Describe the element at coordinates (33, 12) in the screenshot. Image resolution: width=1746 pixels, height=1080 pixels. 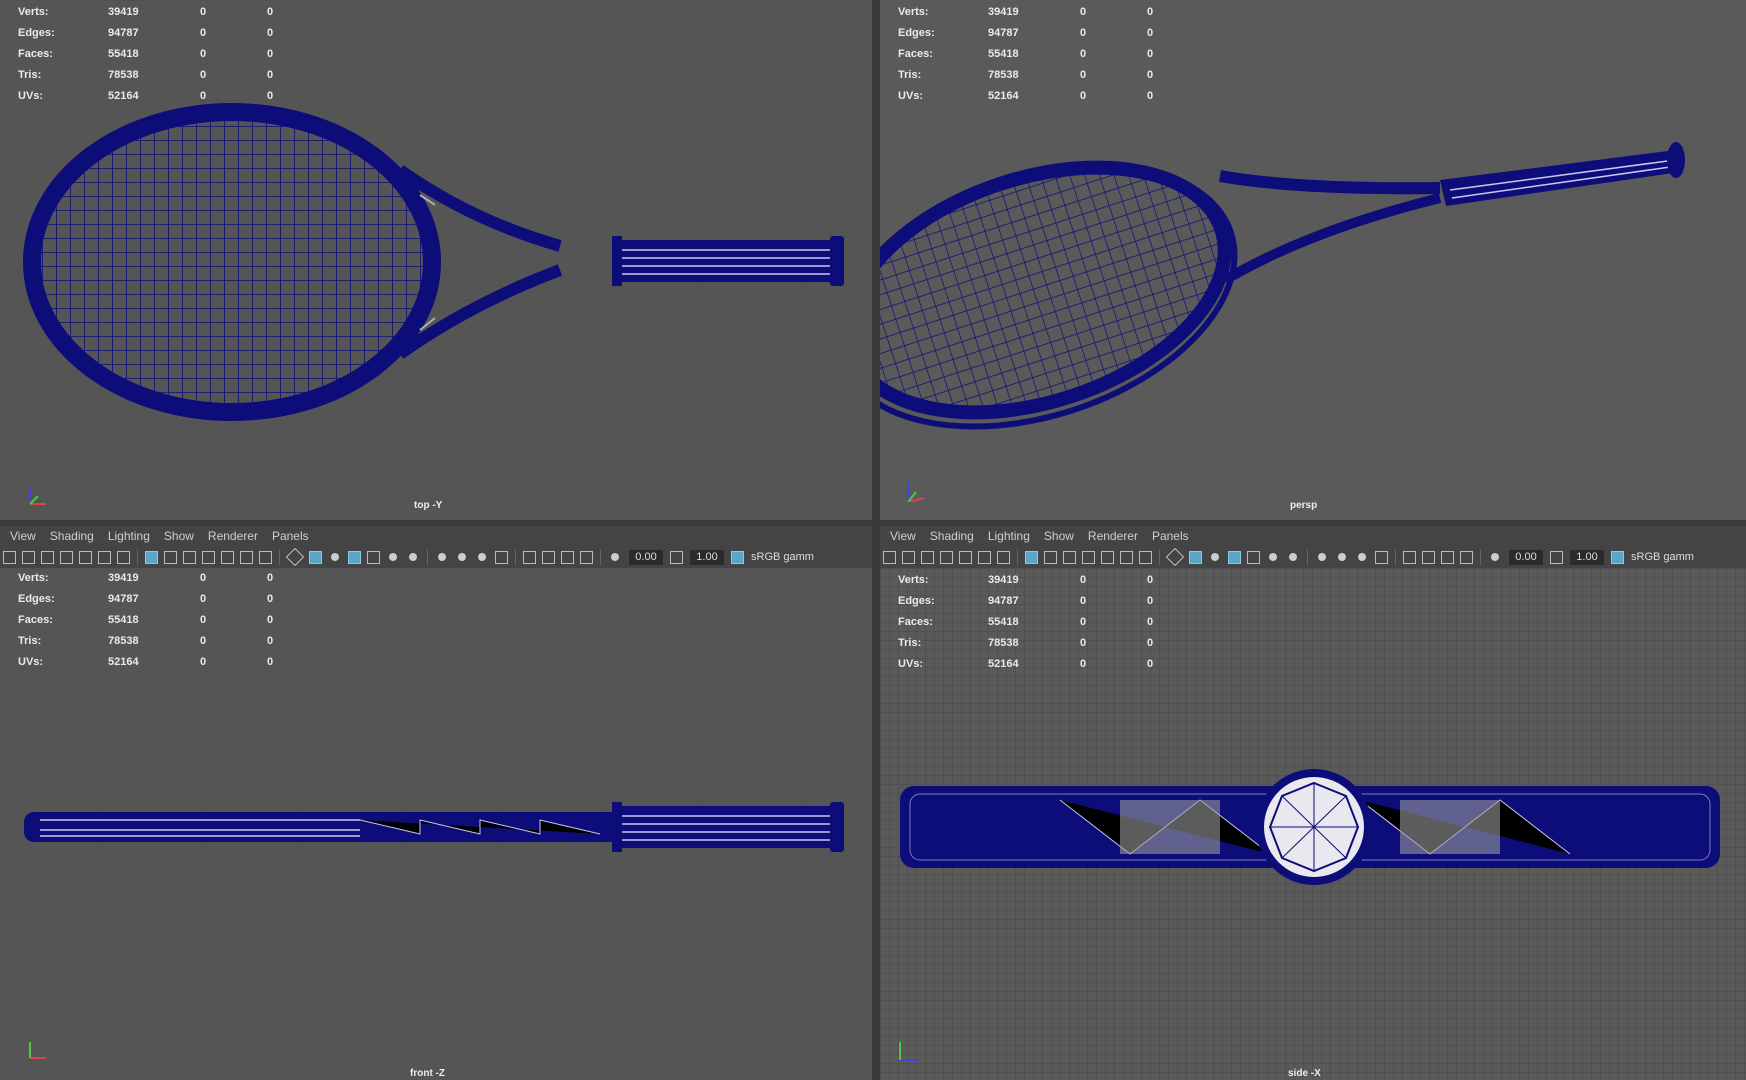
I see `stat-label: Verts:` at that location.